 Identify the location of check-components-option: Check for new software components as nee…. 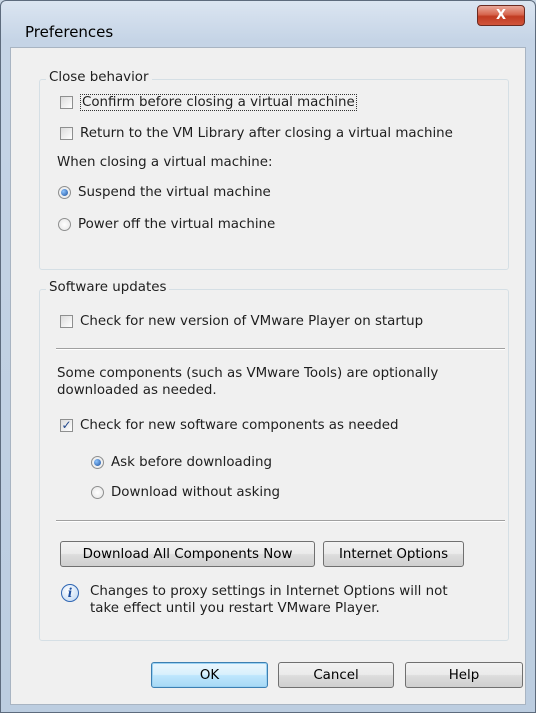
(229, 425).